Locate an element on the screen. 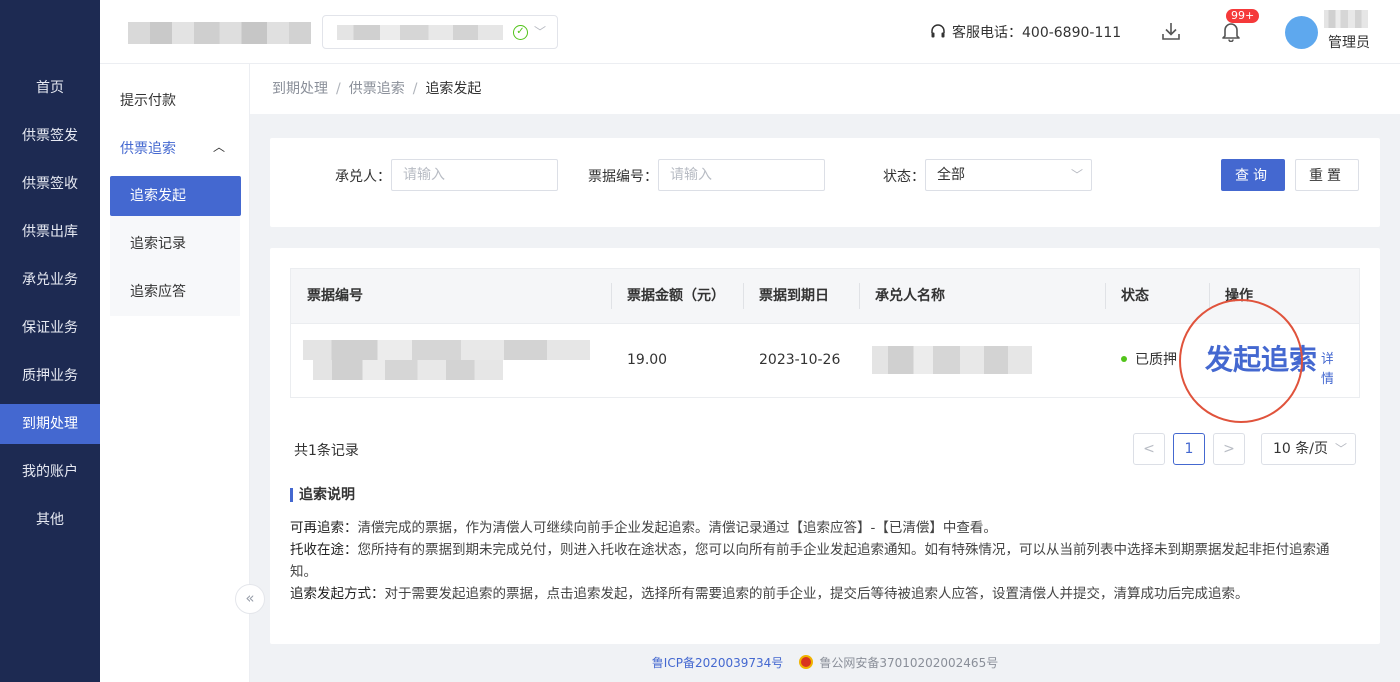 The height and width of the screenshot is (682, 1400). subnav-item-recourse-initiate: 追索发起 is located at coordinates (175, 196).